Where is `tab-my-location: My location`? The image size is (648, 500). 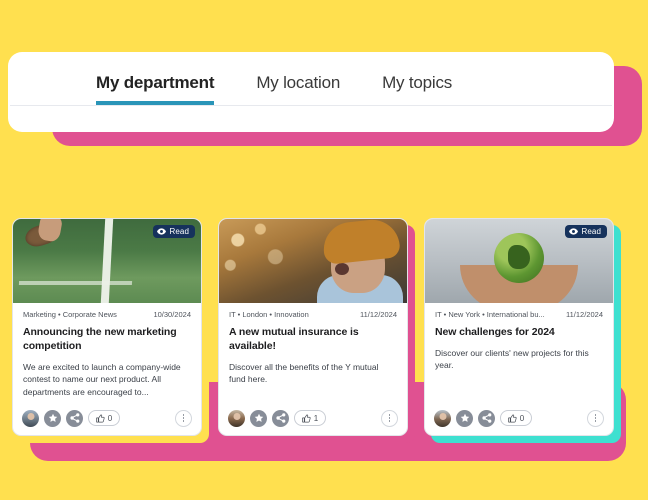 tab-my-location: My location is located at coordinates (298, 89).